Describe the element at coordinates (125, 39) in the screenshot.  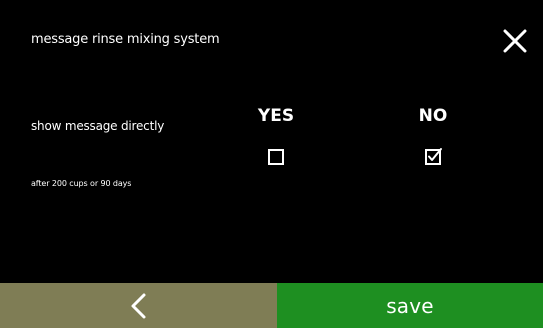
I see `page-title: message rinse mixing system` at that location.